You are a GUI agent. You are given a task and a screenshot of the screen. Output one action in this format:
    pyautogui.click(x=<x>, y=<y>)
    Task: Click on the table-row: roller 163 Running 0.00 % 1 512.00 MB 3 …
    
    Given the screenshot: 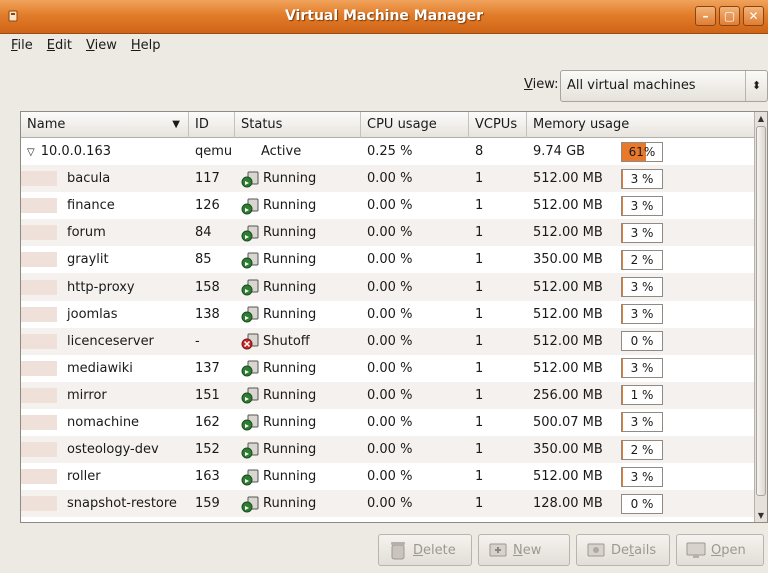 What is the action you would take?
    pyautogui.click(x=388, y=476)
    